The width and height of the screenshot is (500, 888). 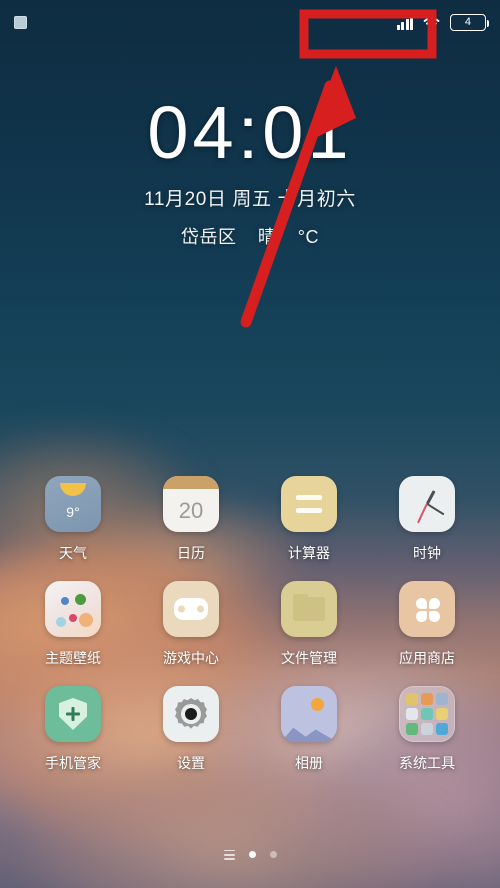 I want to click on app-system-tools-folder: 系统工具, so click(x=427, y=729).